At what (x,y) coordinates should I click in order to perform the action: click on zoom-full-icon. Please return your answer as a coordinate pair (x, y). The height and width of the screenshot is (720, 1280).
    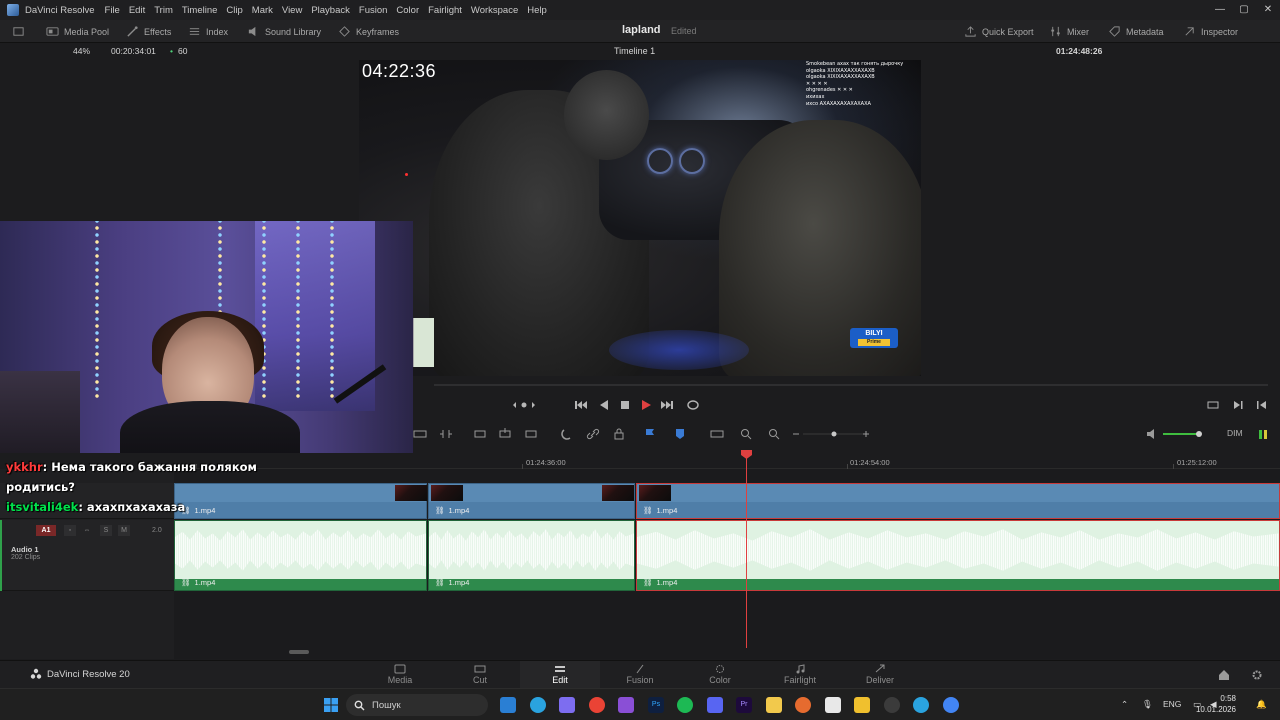
    Looking at the image, I should click on (717, 434).